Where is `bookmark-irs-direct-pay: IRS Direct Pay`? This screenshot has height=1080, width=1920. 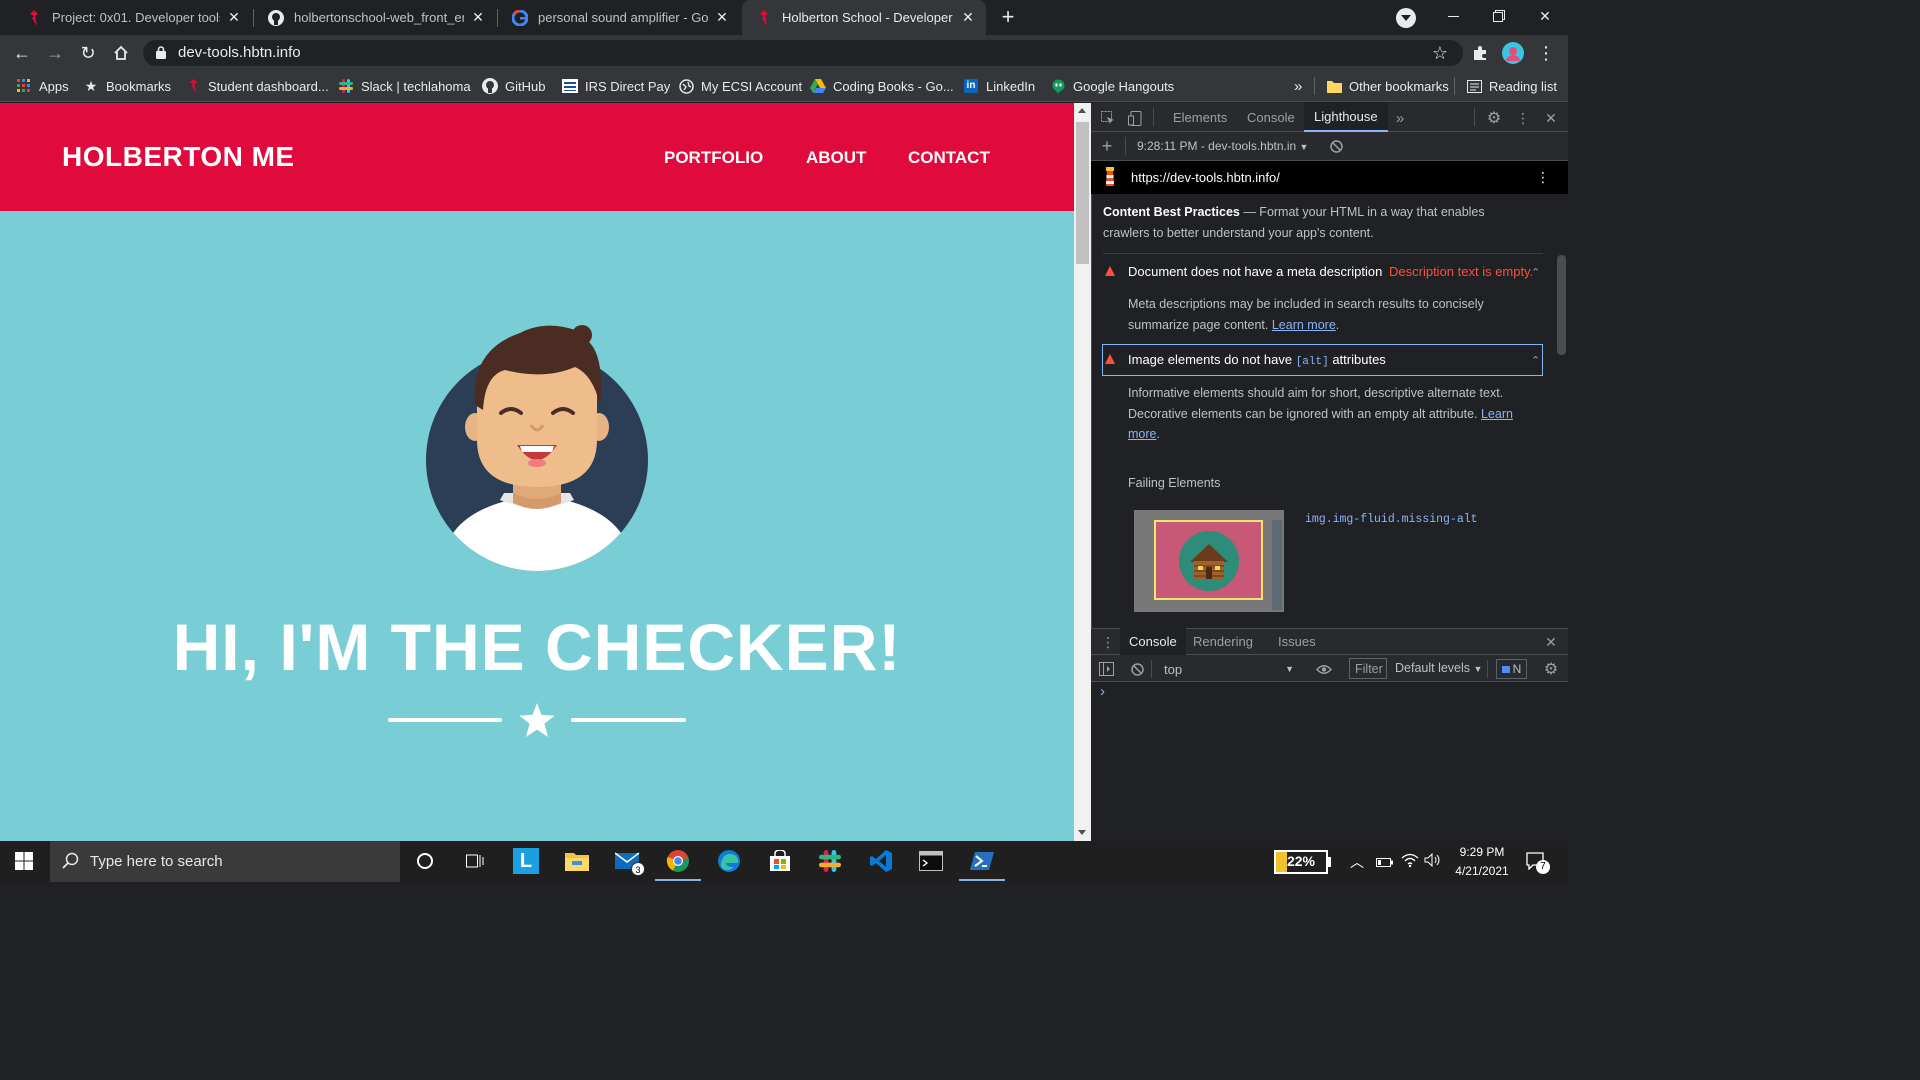 bookmark-irs-direct-pay: IRS Direct Pay is located at coordinates (616, 86).